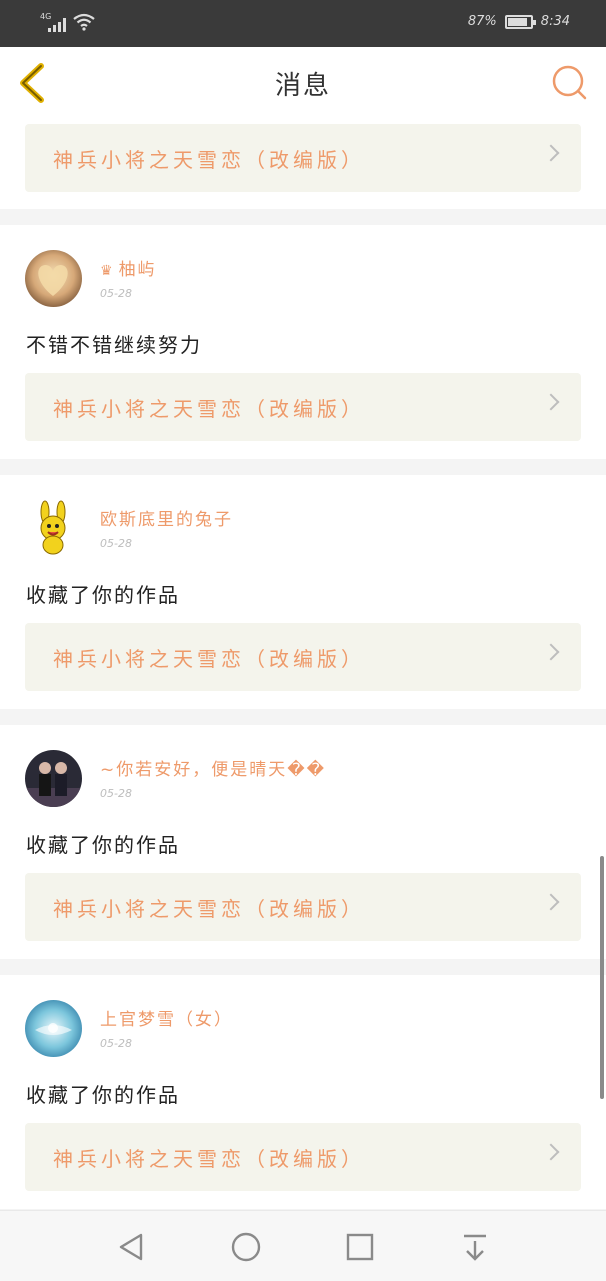 This screenshot has height=1281, width=606. I want to click on comment-text: 不错不错继续努力, so click(114, 345).